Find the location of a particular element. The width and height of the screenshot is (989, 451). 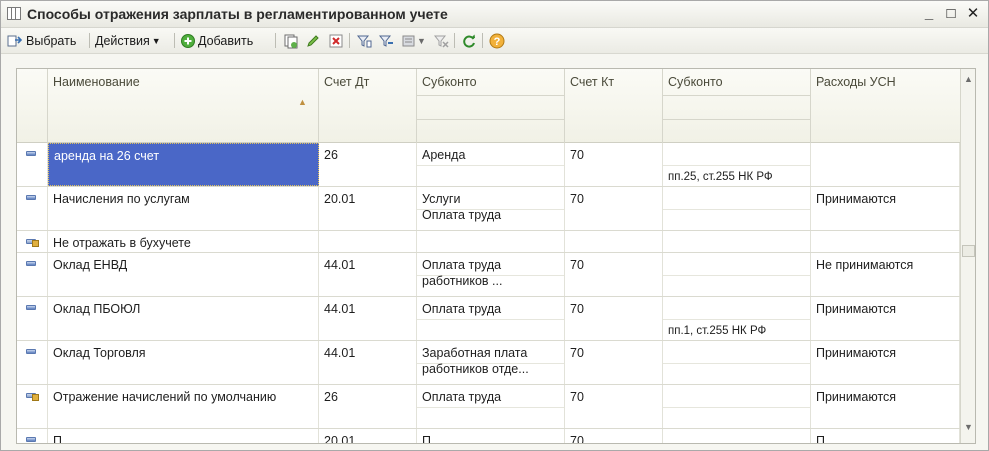

column-header-name: Наименование ▲ is located at coordinates (183, 106).